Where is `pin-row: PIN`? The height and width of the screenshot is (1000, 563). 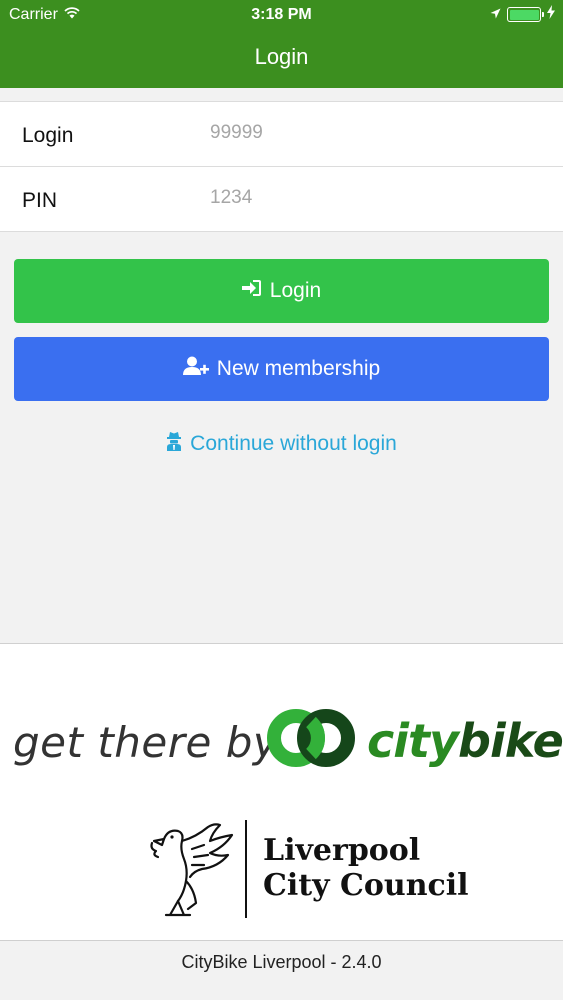 pin-row: PIN is located at coordinates (281, 199).